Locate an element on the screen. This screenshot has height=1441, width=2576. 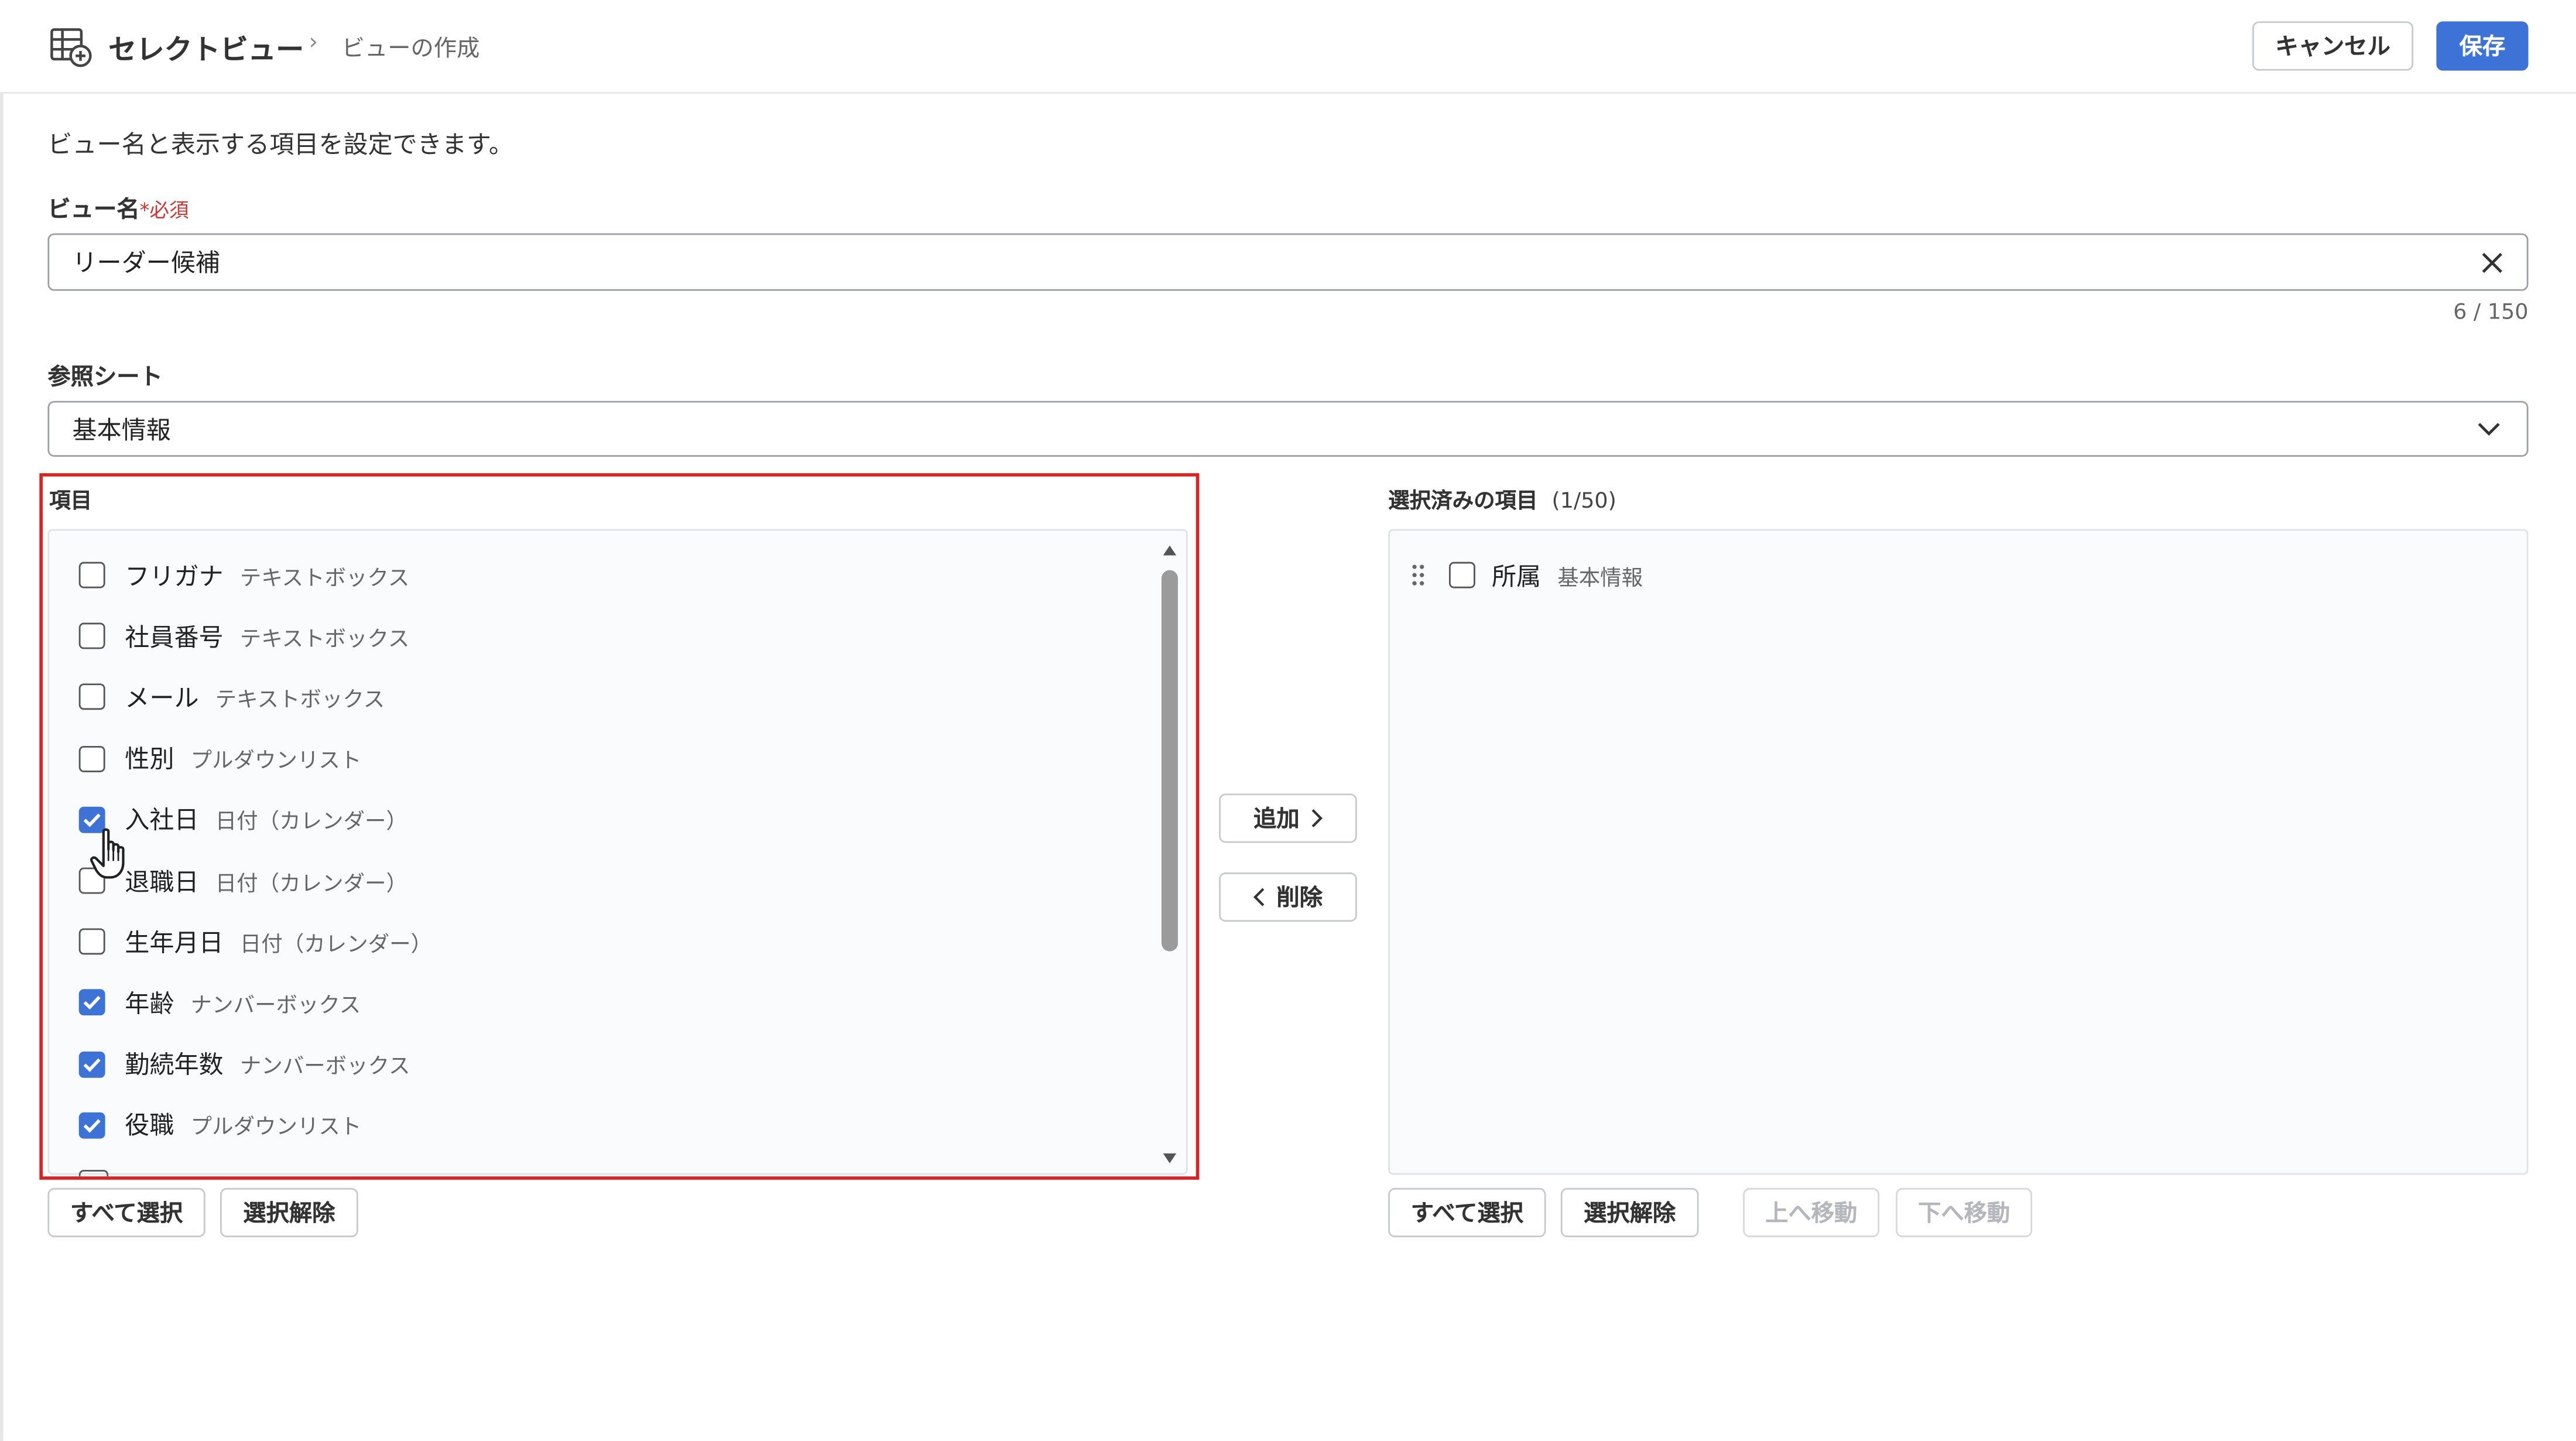
items-deselect-label: 選択解除 is located at coordinates (289, 1214).